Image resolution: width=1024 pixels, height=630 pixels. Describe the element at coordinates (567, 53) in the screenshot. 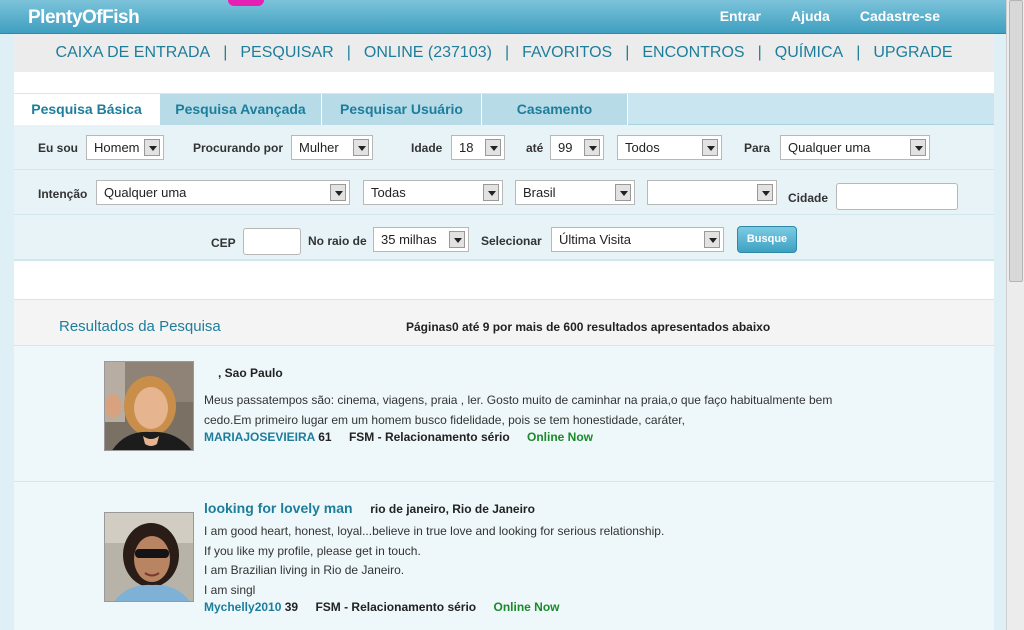

I see `nav-favorites: FAVORITOS` at that location.